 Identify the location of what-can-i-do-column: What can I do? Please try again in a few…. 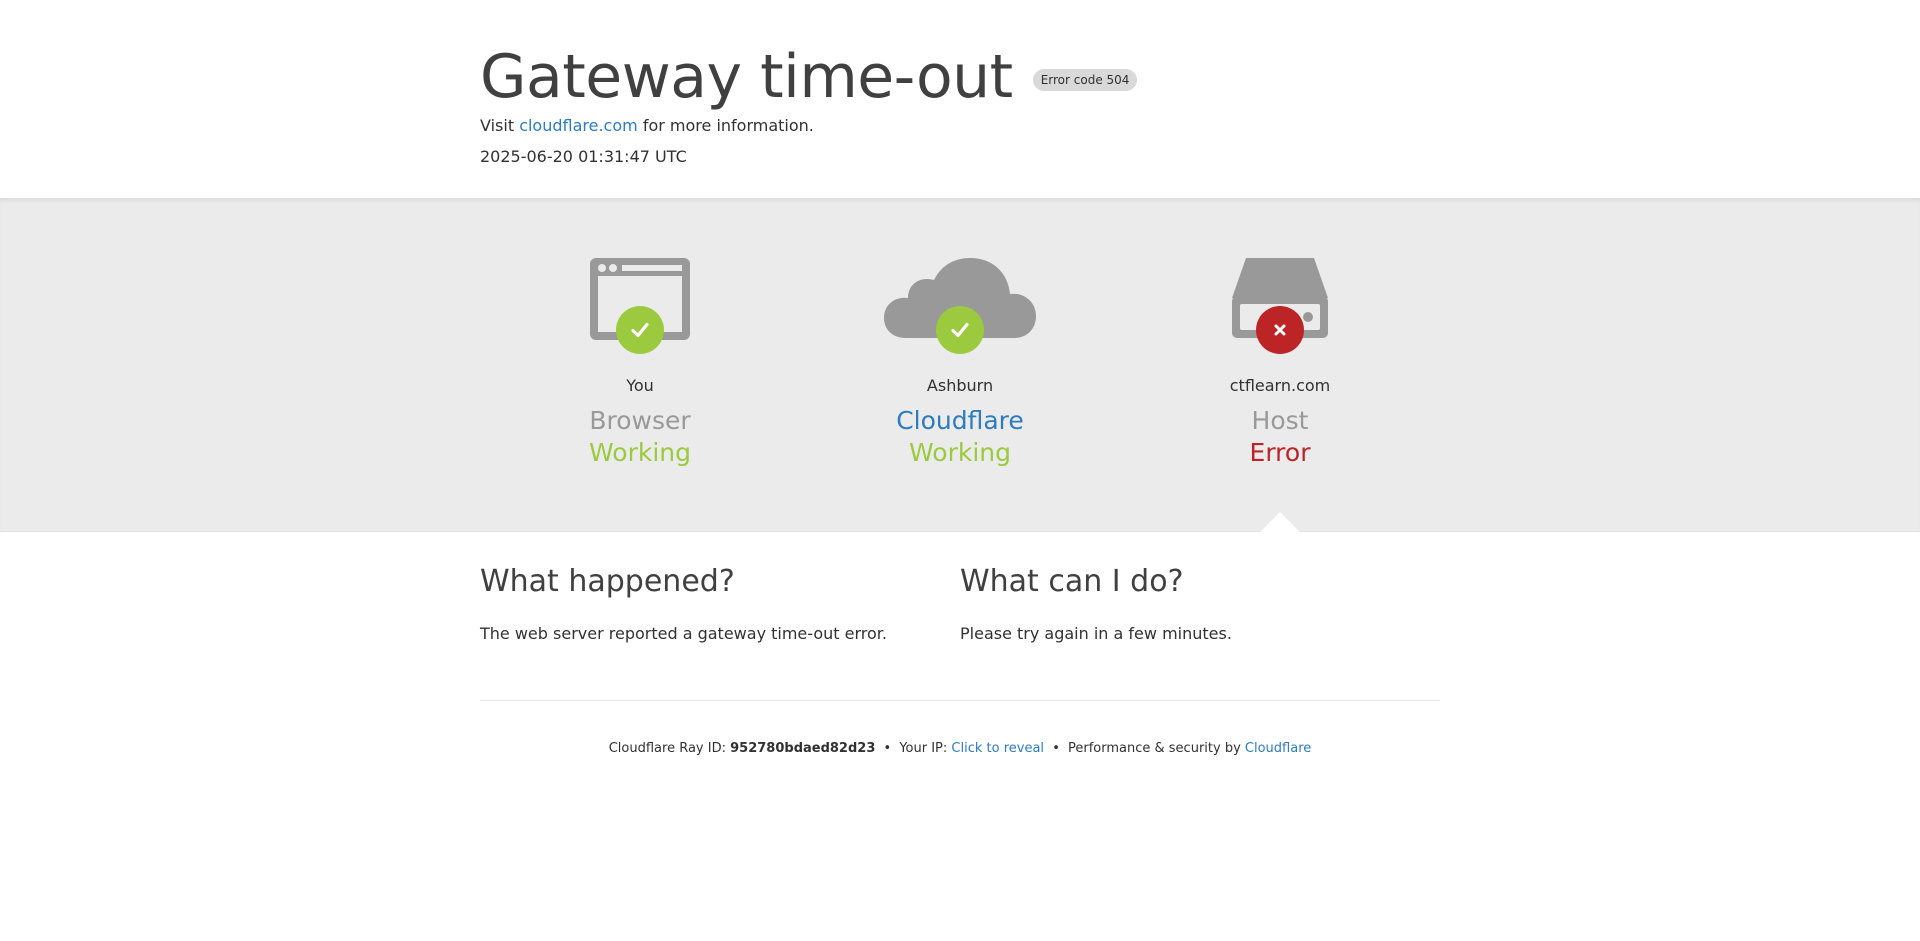
(1180, 604).